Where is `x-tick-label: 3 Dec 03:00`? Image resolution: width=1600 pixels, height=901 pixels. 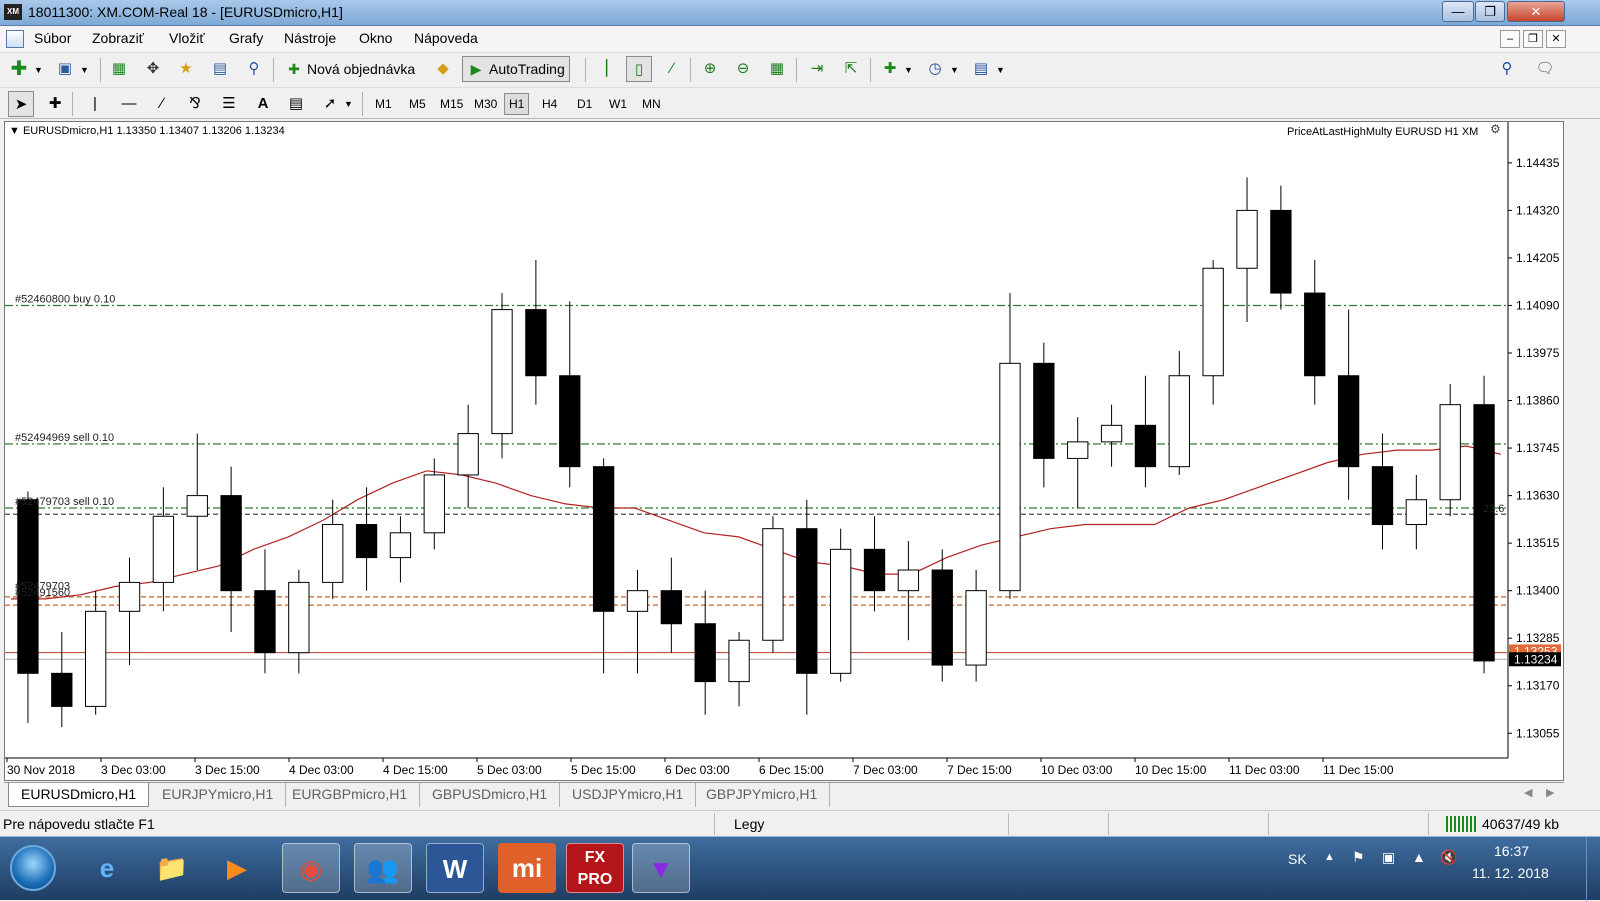 x-tick-label: 3 Dec 03:00 is located at coordinates (133, 770).